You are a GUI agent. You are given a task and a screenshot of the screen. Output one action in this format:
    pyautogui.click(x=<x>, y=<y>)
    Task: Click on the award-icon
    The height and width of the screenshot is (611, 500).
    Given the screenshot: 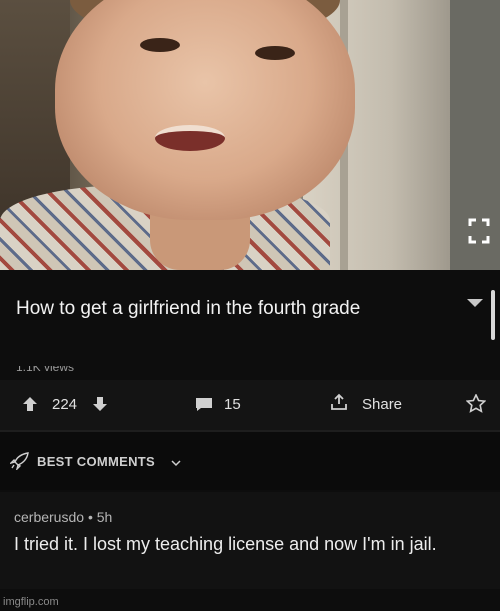 What is the action you would take?
    pyautogui.click(x=476, y=404)
    